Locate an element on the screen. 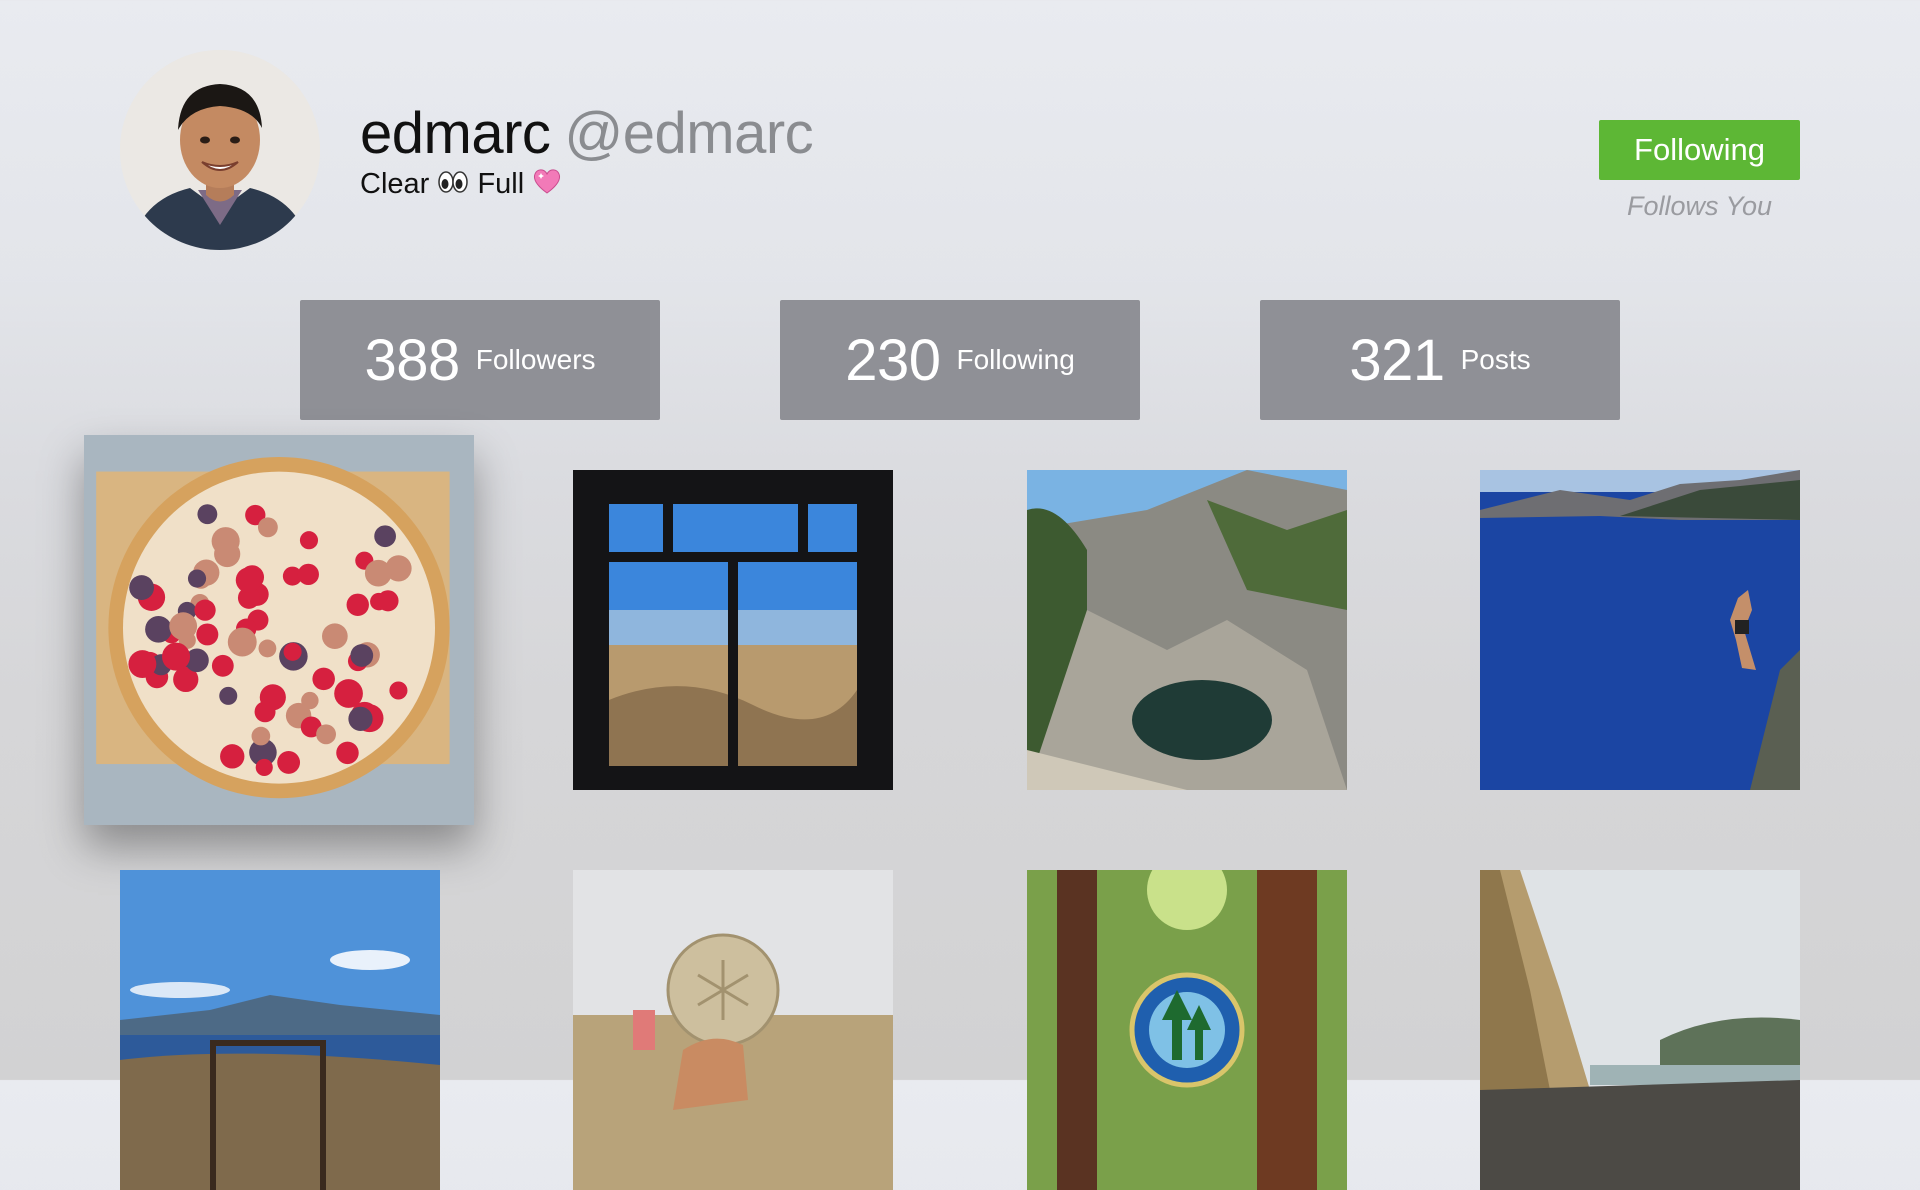 This screenshot has width=1920, height=1190. post-thumbnail-coastal-cliffs is located at coordinates (1640, 1030).